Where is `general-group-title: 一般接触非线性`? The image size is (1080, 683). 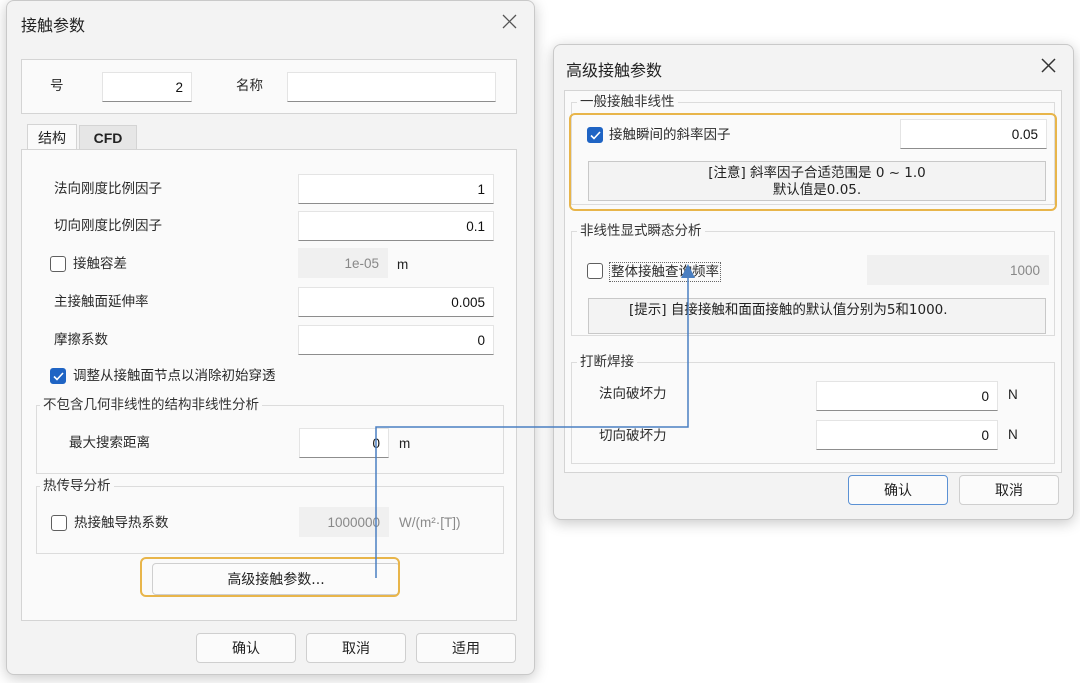 general-group-title: 一般接触非线性 is located at coordinates (627, 102).